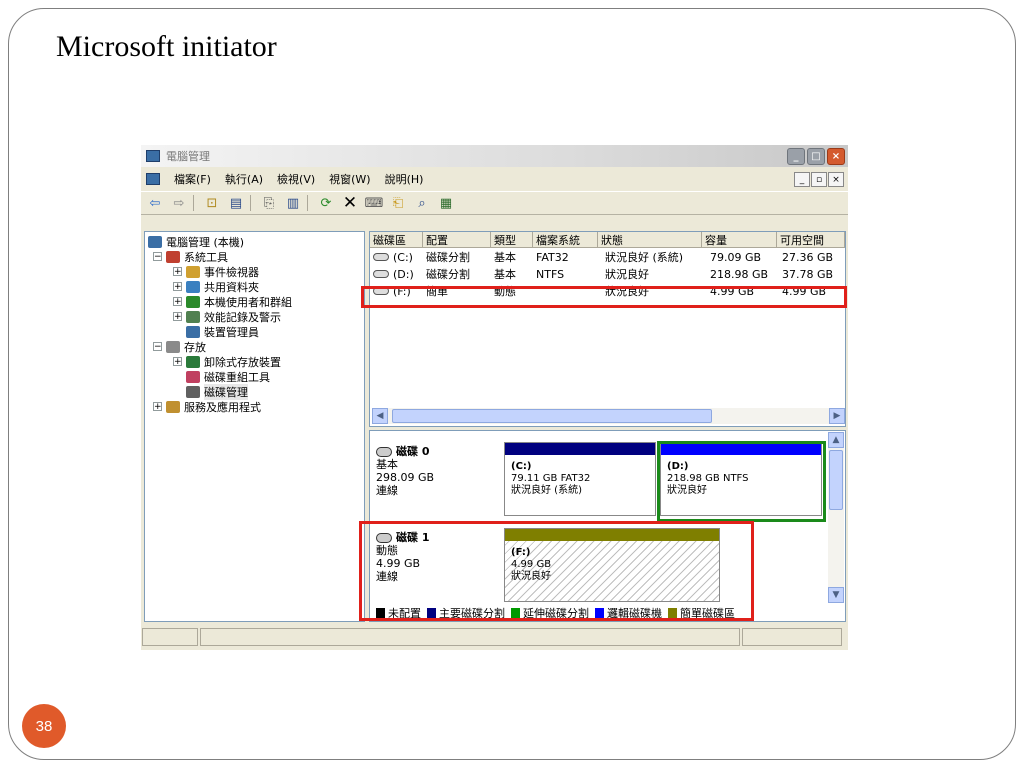  What do you see at coordinates (349, 179) in the screenshot?
I see `menu-window: 視窗(W)` at bounding box center [349, 179].